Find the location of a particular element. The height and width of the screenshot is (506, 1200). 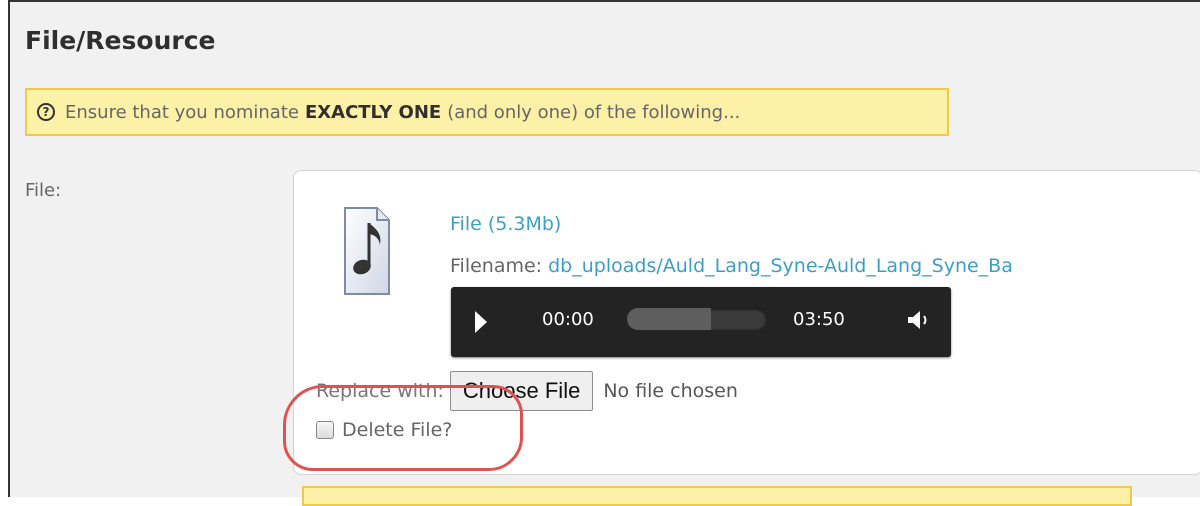

current-time: 00:00 is located at coordinates (568, 319).